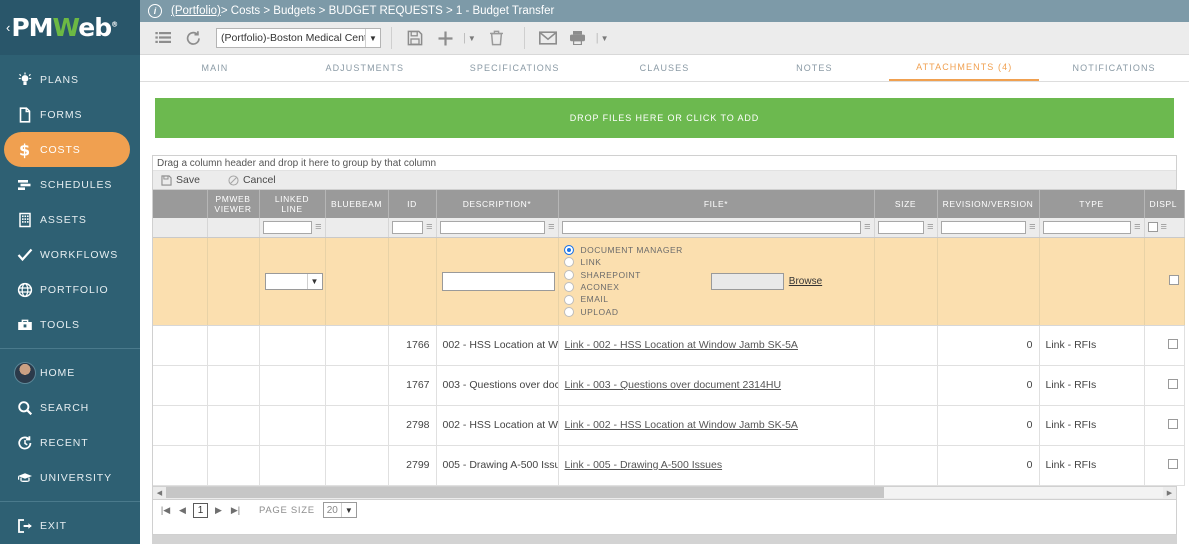 Image resolution: width=1189 pixels, height=544 pixels. Describe the element at coordinates (492, 227) in the screenshot. I see `filter-description-input` at that location.